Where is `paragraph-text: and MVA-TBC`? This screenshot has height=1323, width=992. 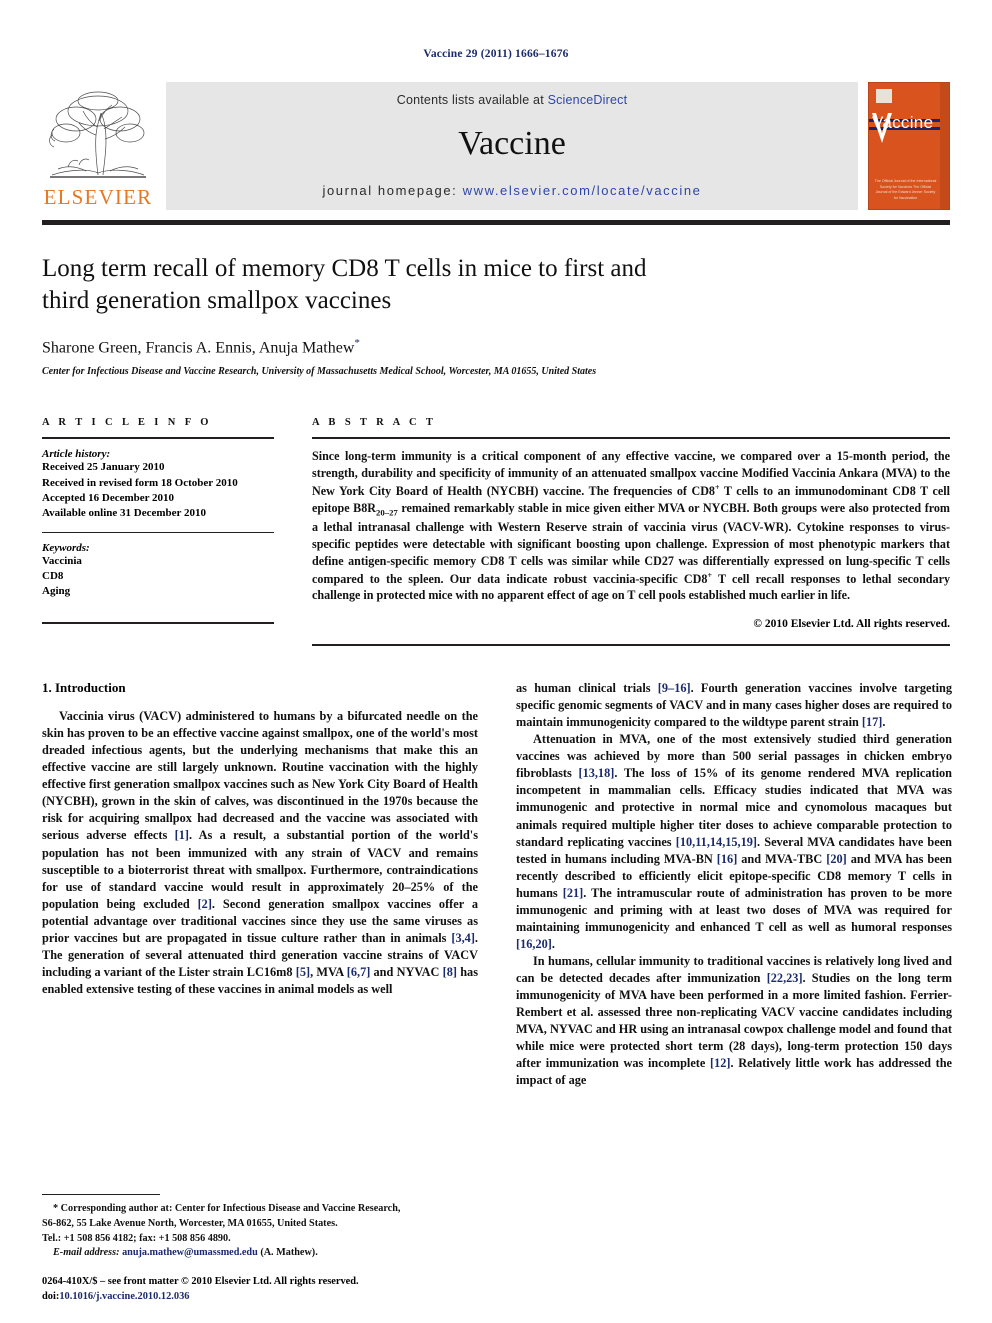
paragraph-text: and MVA-TBC is located at coordinates (782, 858).